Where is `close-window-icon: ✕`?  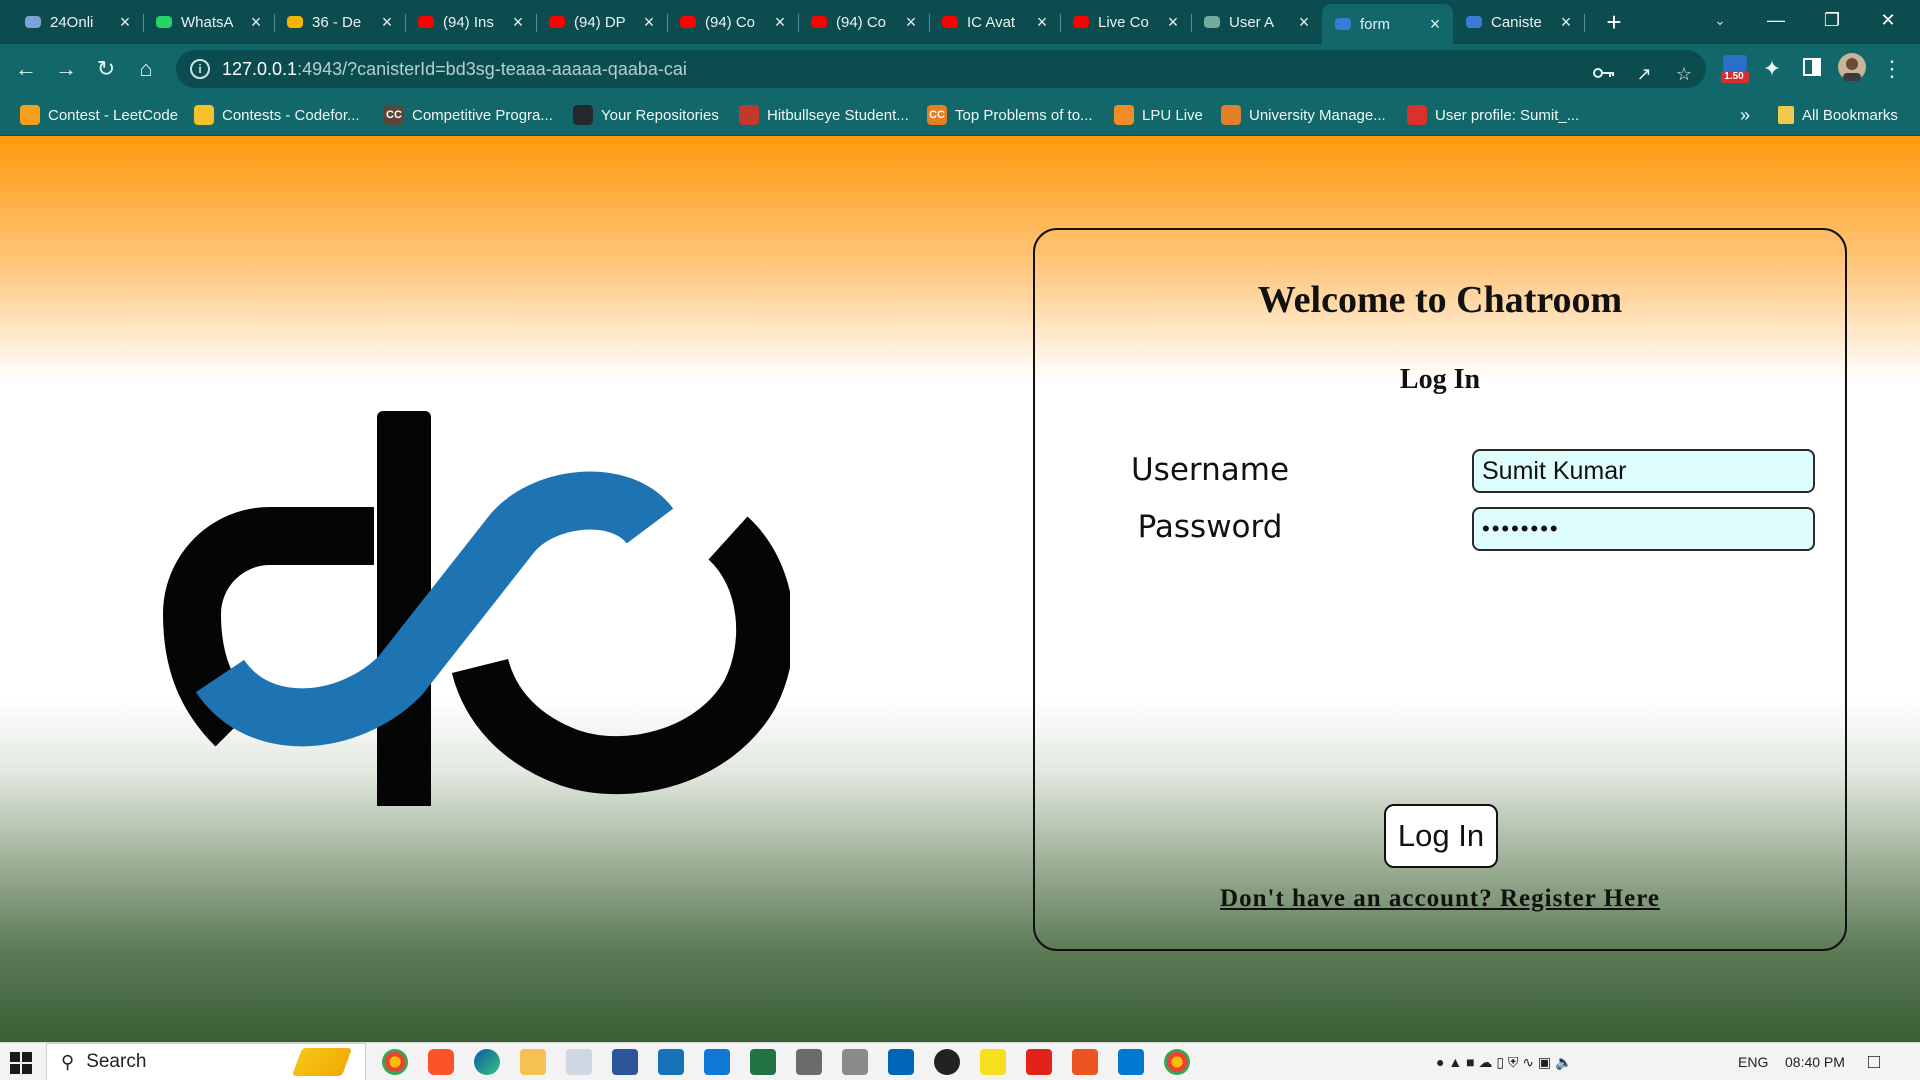 close-window-icon: ✕ is located at coordinates (1888, 20).